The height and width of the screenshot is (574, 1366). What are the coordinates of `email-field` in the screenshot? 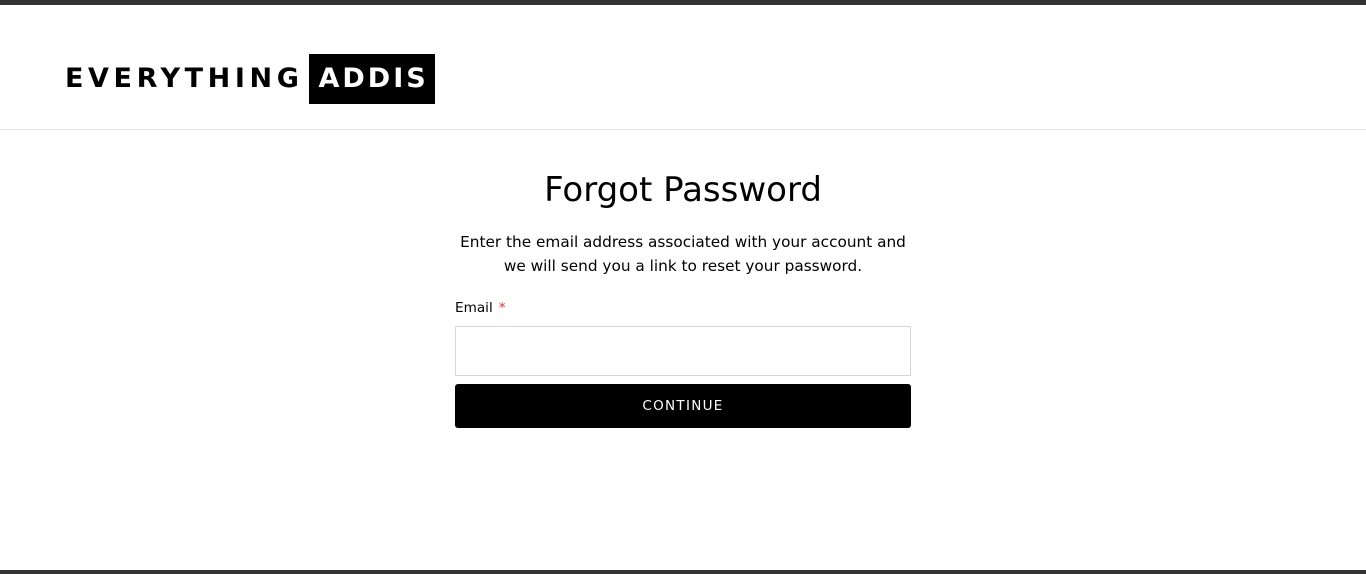 It's located at (683, 351).